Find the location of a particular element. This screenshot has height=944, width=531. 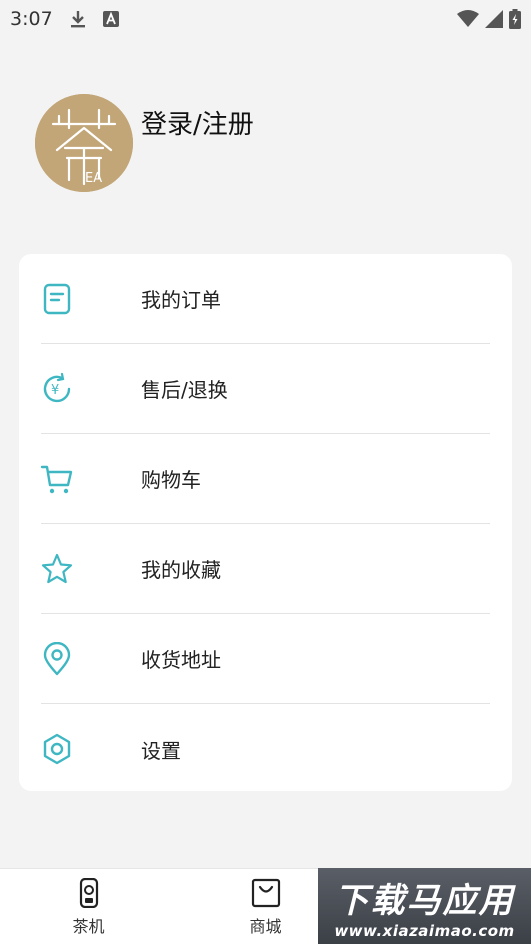

nav-tea-machine: 茶机 is located at coordinates (88, 906).